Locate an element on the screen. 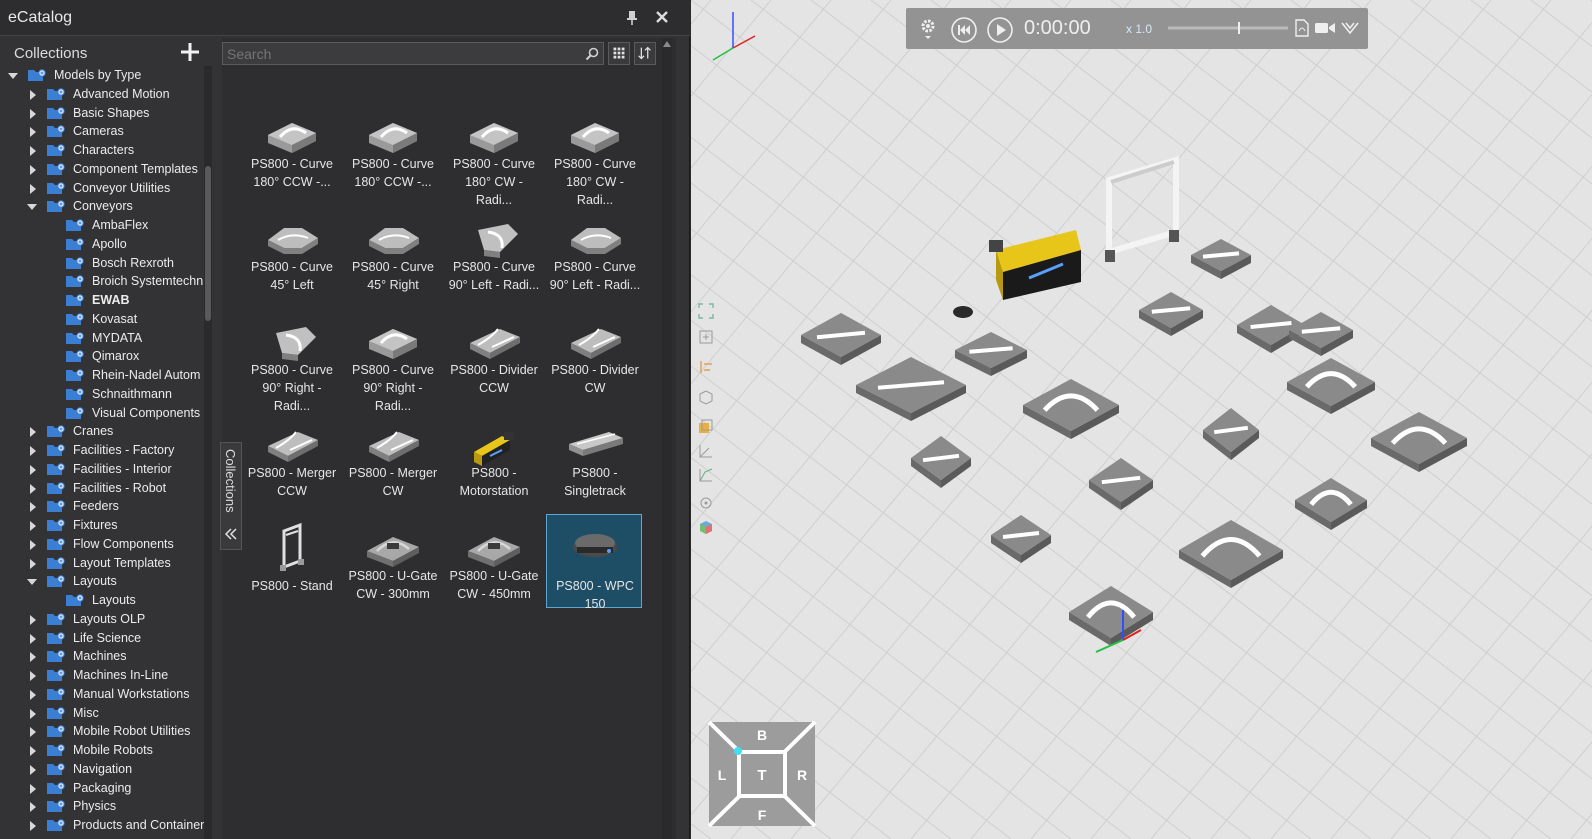 The image size is (1592, 839). tree-item: Qimarox is located at coordinates (102, 356).